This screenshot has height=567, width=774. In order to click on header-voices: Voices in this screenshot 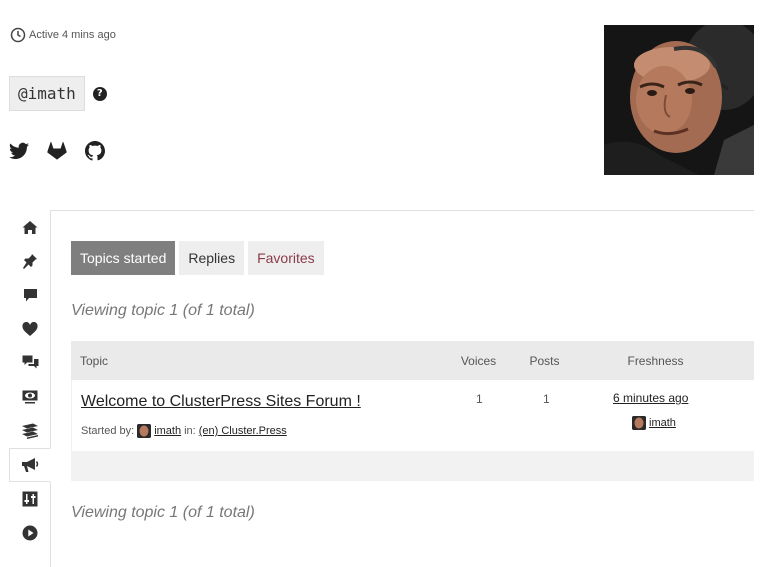, I will do `click(478, 360)`.